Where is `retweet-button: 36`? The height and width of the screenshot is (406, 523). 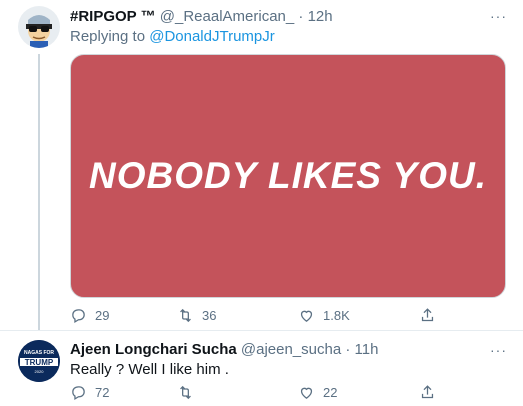 retweet-button: 36 is located at coordinates (196, 315).